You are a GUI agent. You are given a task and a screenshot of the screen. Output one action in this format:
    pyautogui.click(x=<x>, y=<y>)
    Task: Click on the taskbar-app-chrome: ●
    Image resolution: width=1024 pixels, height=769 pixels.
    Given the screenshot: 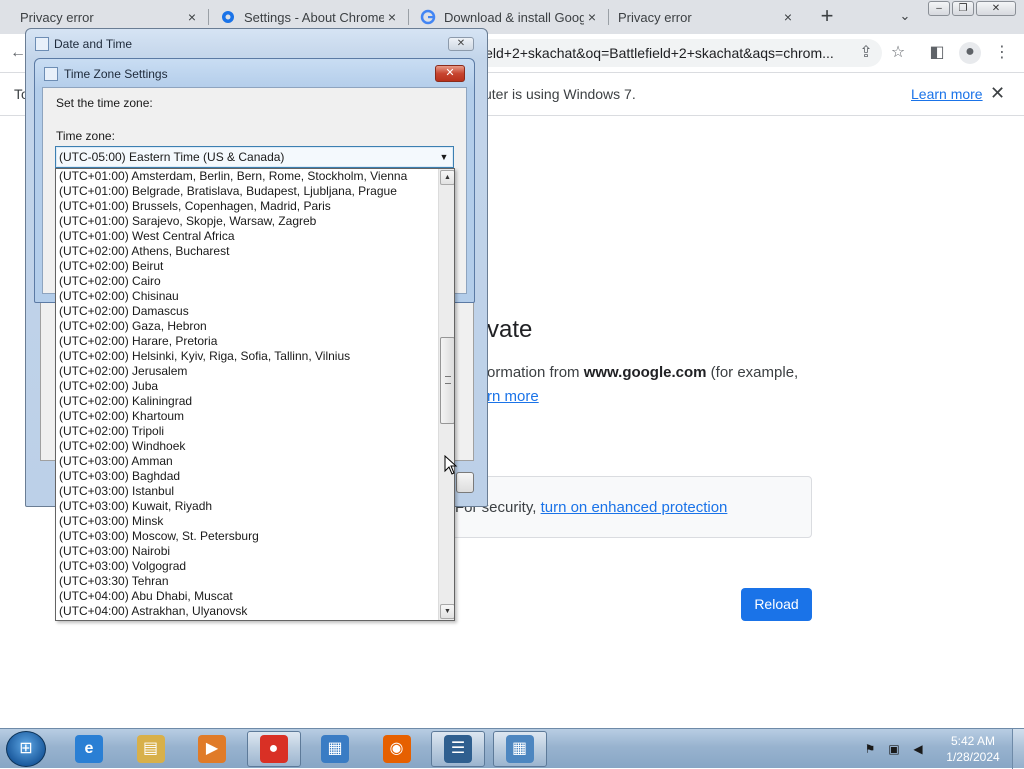 What is the action you would take?
    pyautogui.click(x=273, y=749)
    